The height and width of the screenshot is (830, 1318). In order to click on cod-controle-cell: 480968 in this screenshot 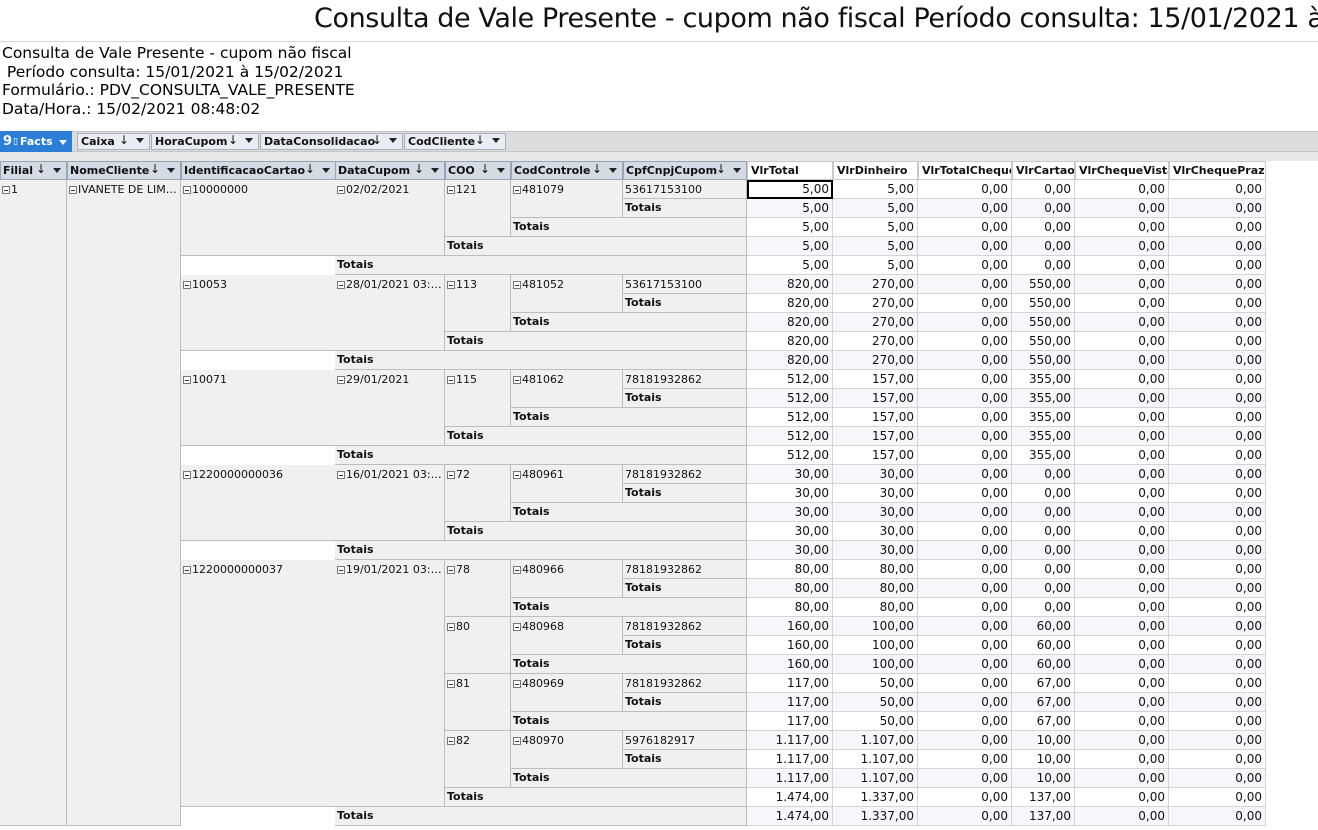, I will do `click(567, 636)`.